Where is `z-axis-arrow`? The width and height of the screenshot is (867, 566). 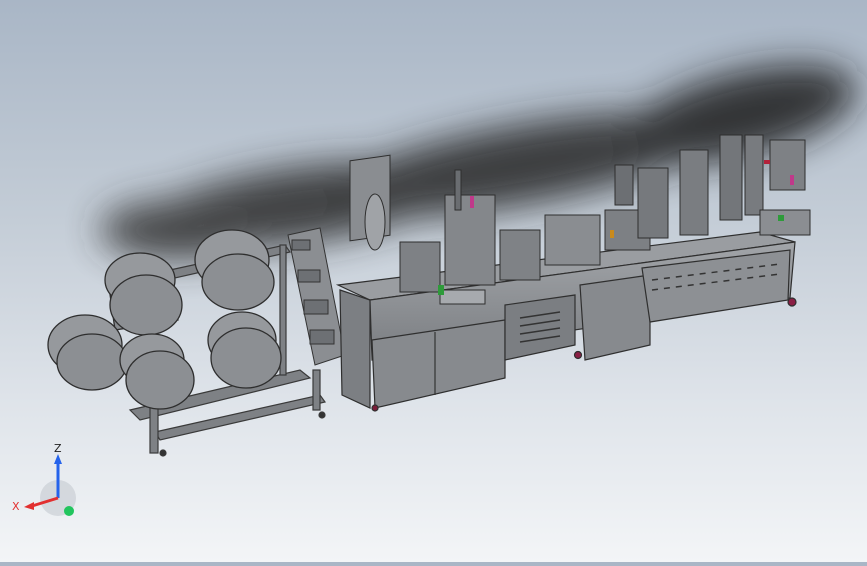 z-axis-arrow is located at coordinates (58, 459).